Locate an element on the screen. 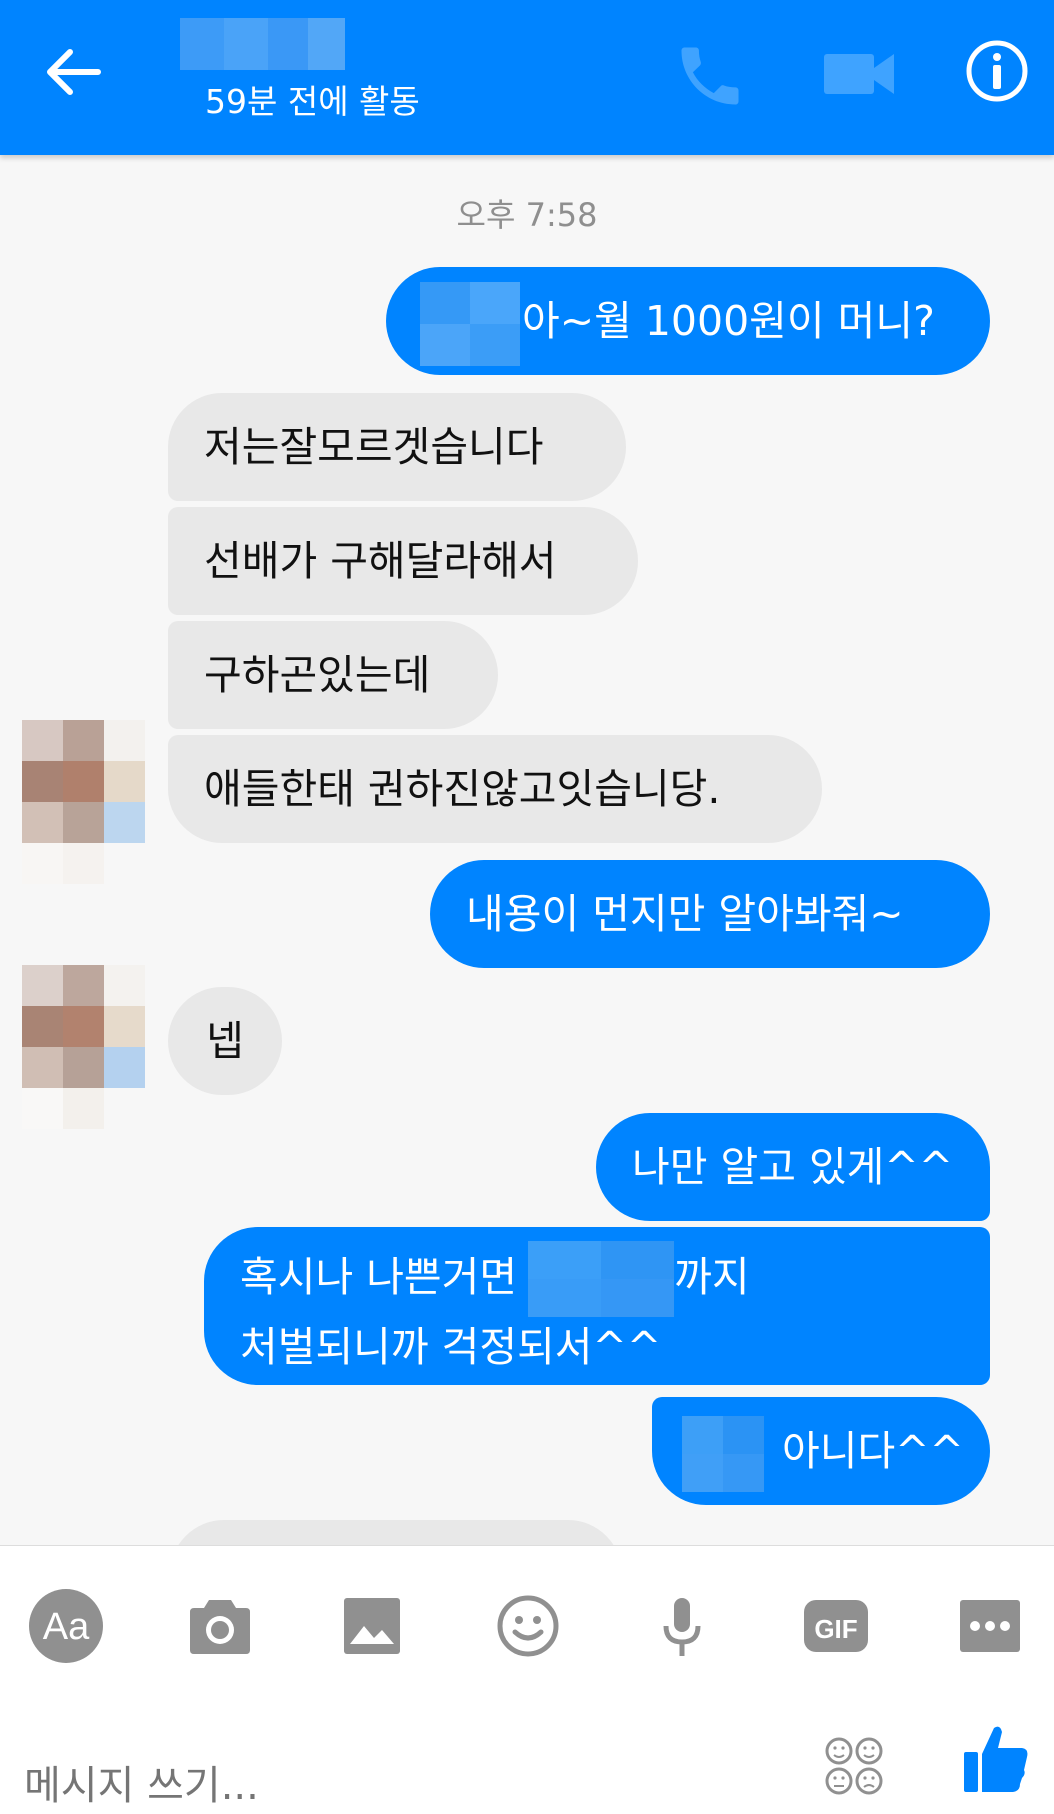 The height and width of the screenshot is (1814, 1054). gif-button: GIF is located at coordinates (836, 1626).